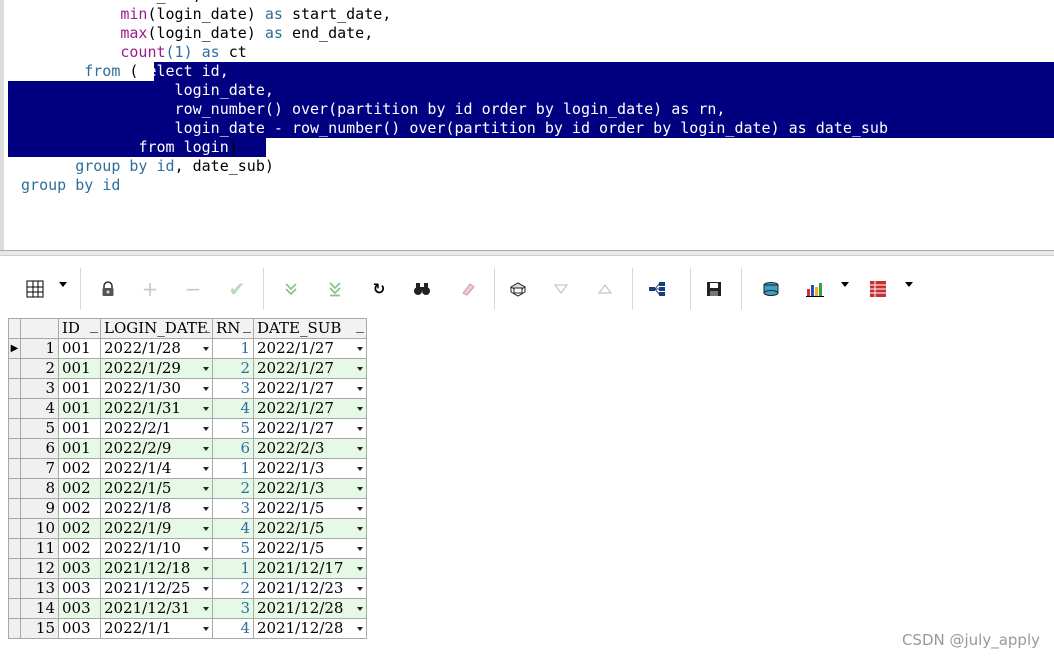  I want to click on refresh-icon: ↻, so click(379, 289).